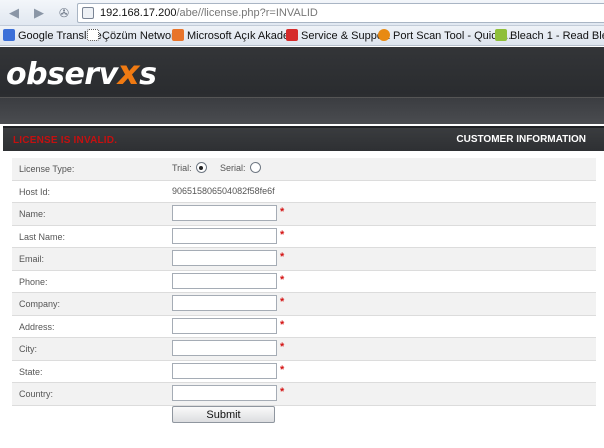  I want to click on phone-label: Phone:, so click(33, 281).